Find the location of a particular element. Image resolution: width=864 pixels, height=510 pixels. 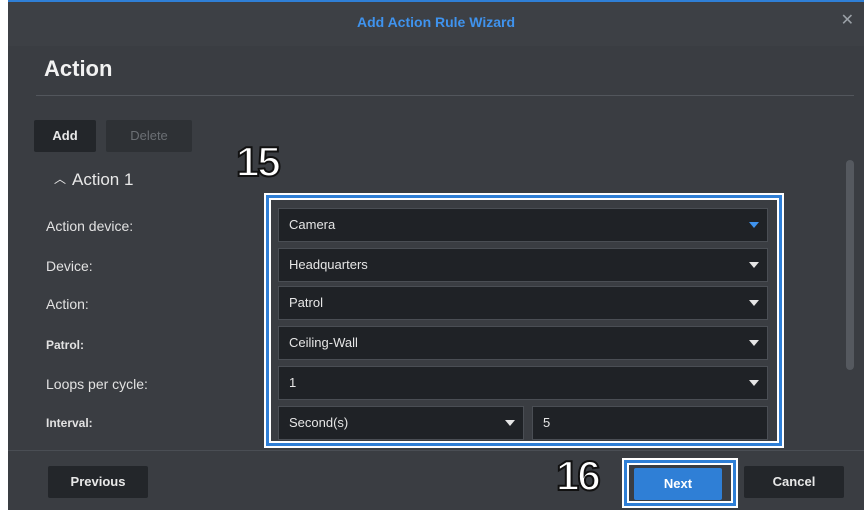

add-button: Add is located at coordinates (65, 136).